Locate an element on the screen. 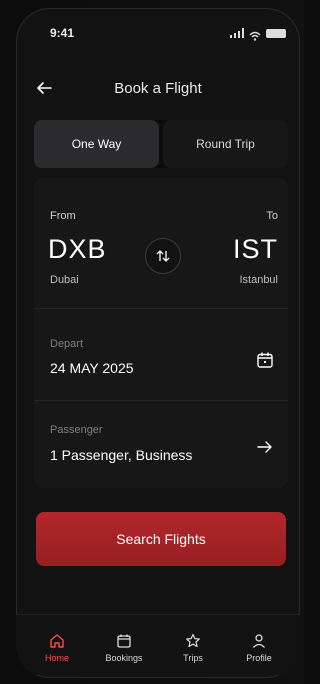 The image size is (320, 684). swap-icon is located at coordinates (163, 256).